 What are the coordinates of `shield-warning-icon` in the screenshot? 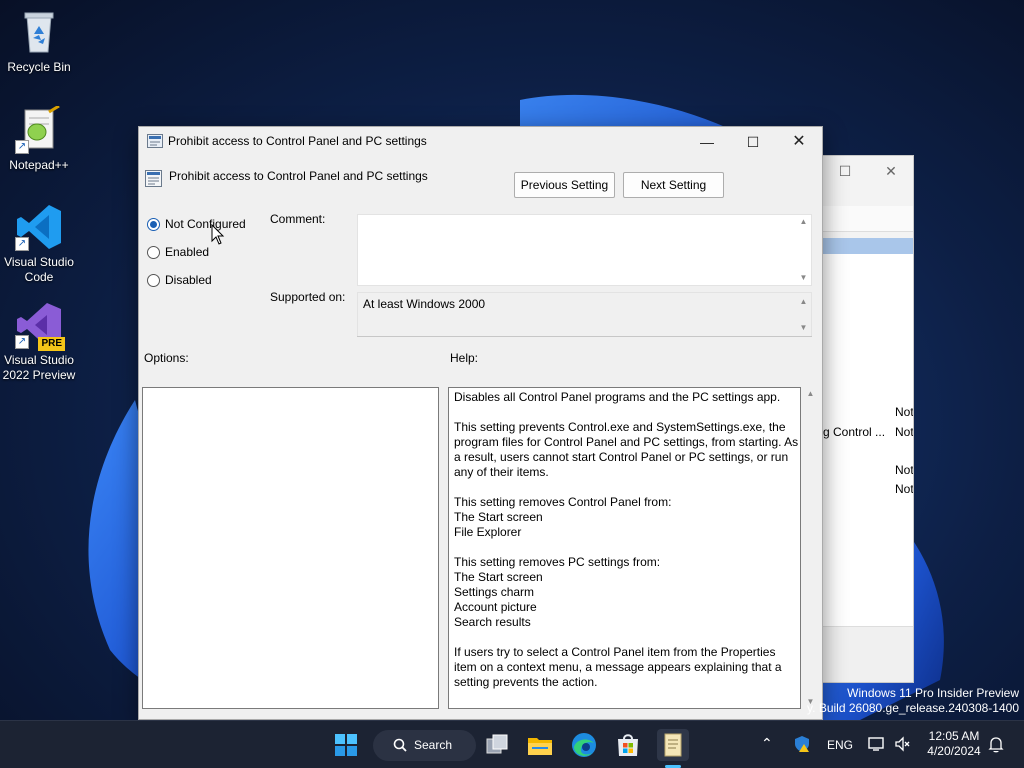 It's located at (802, 744).